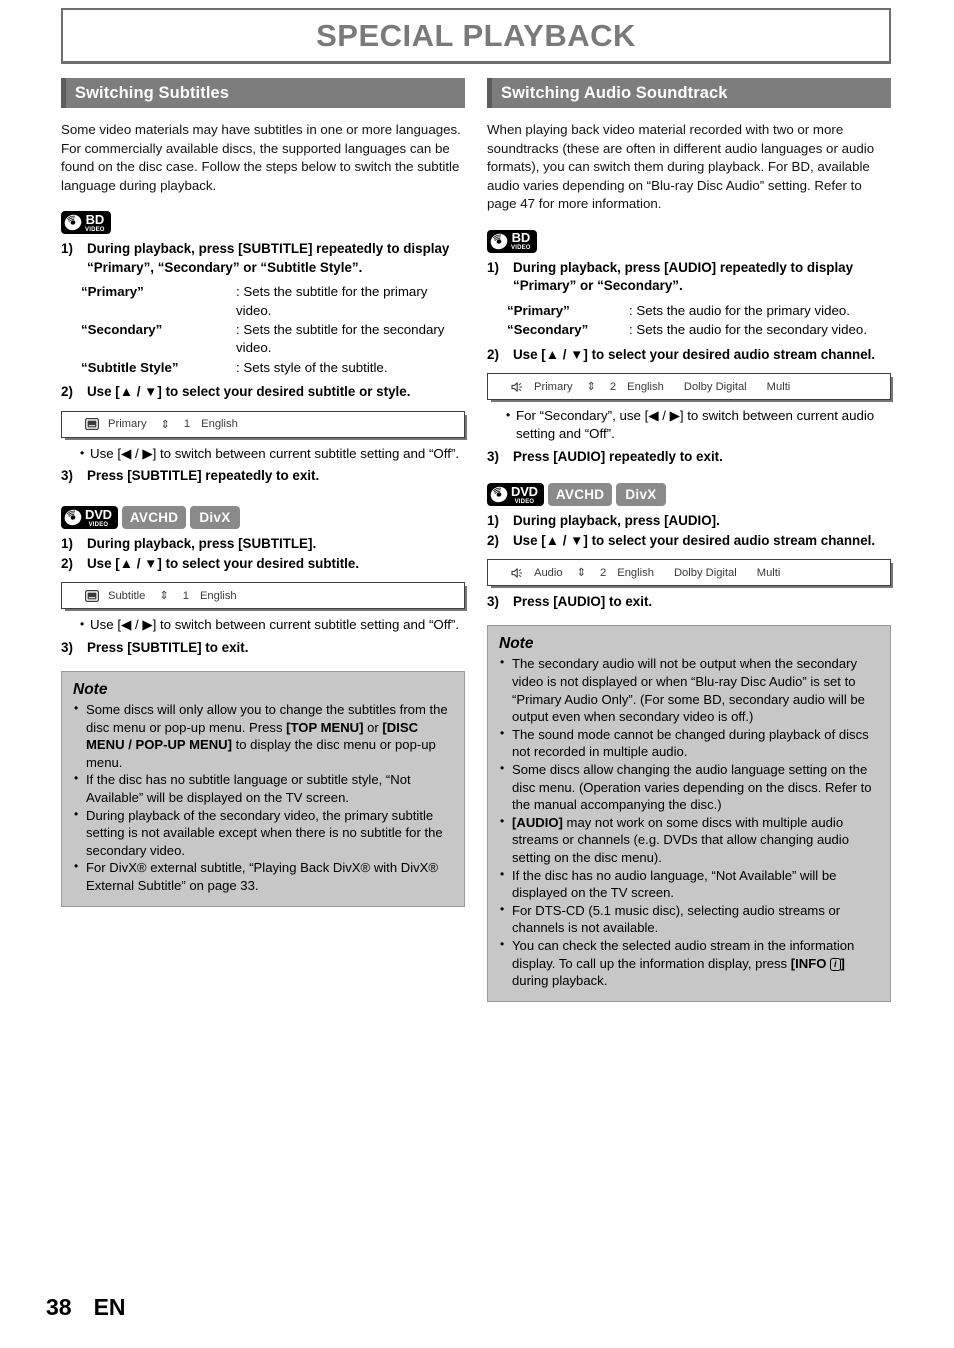  I want to click on definition-desc: : Sets style of the subtitle., so click(312, 367).